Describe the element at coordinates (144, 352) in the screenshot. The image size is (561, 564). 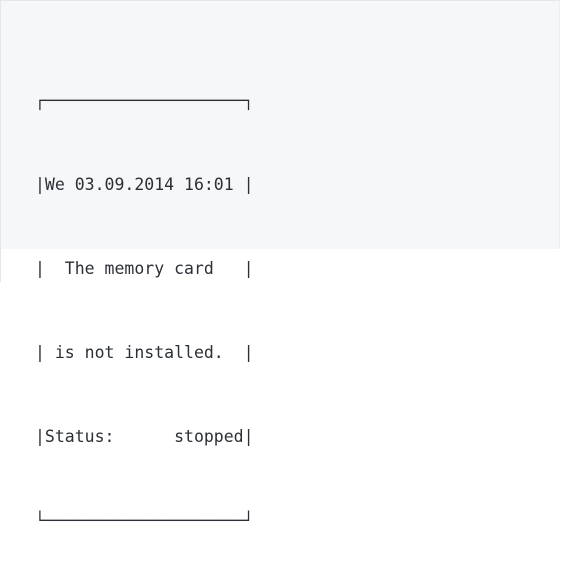
I see `display-line-message-2: | is not installed. |` at that location.